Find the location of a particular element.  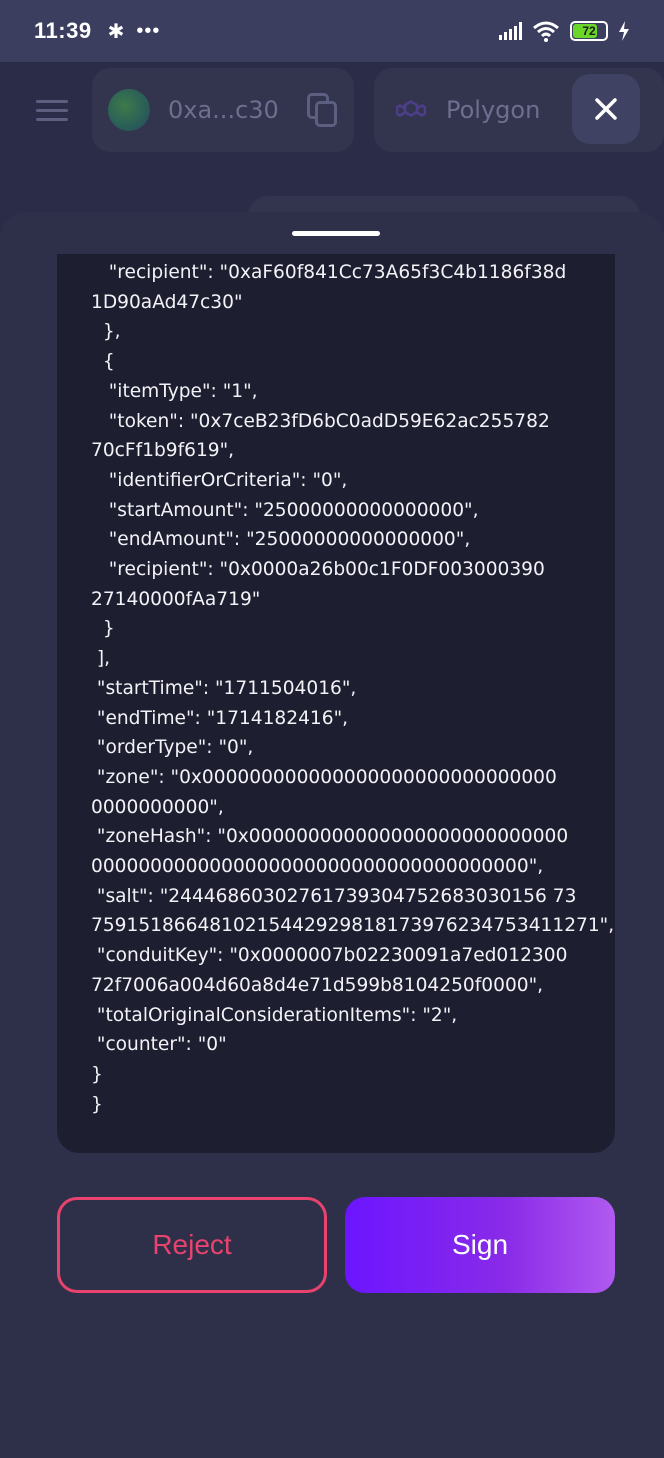

polygon-icon is located at coordinates (411, 108).